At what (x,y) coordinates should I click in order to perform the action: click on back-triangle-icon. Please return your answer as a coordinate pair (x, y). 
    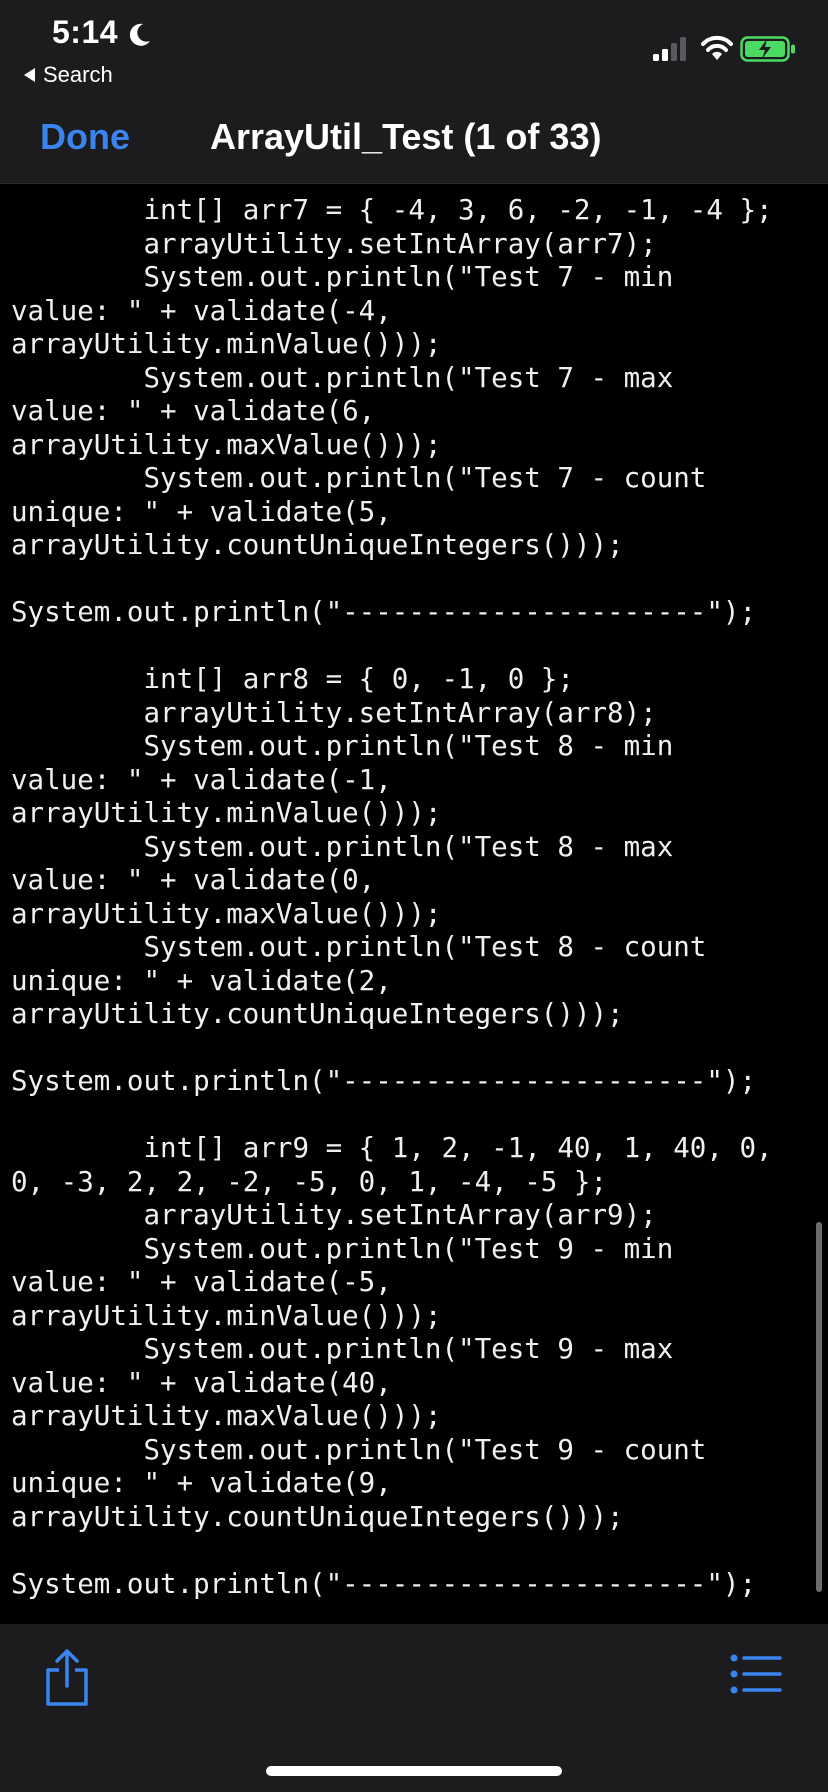
    Looking at the image, I should click on (29, 75).